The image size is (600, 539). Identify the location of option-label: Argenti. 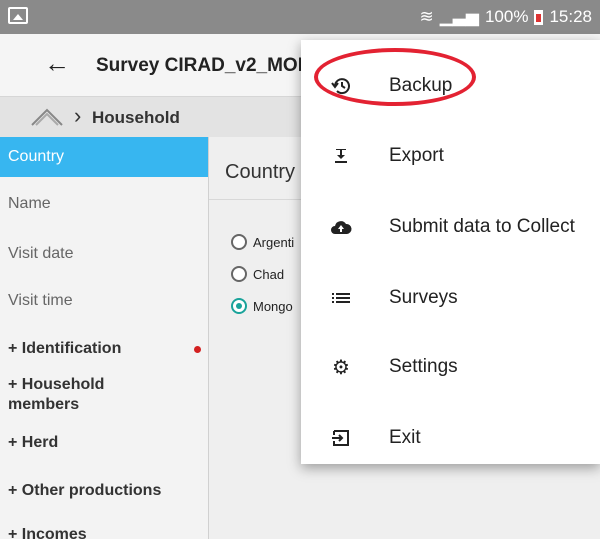
(274, 242).